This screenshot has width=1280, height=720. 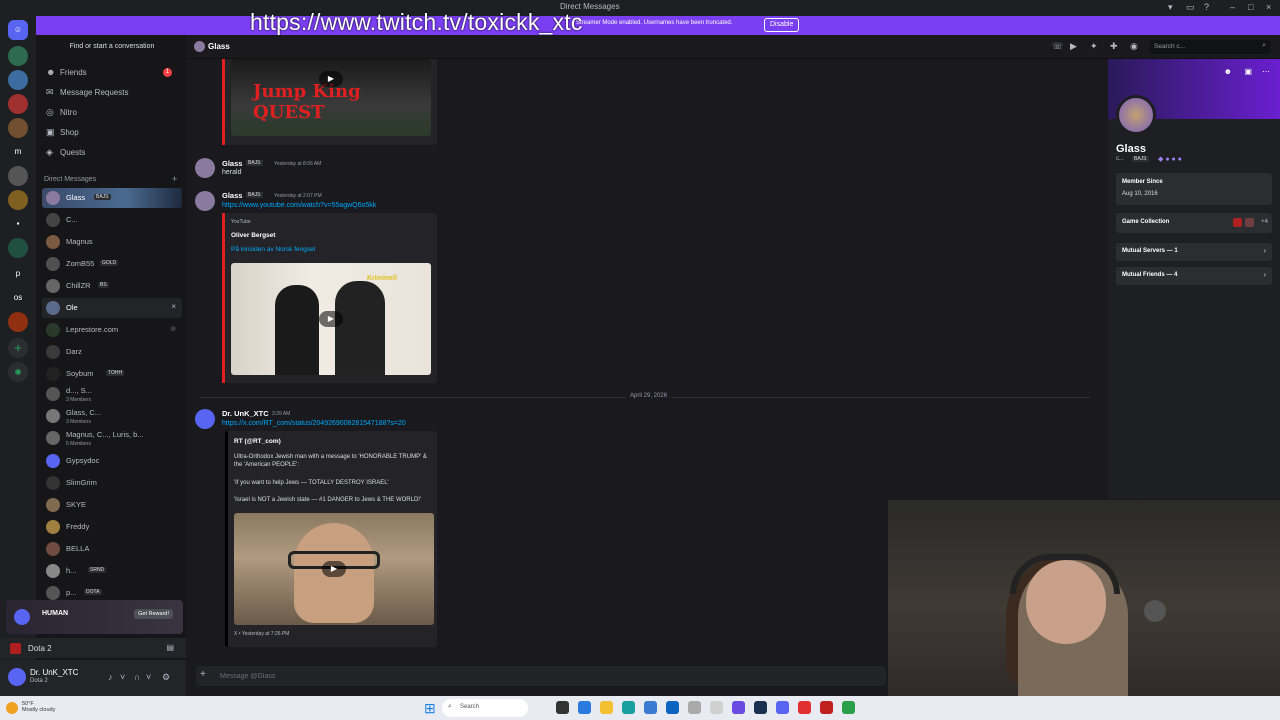 What do you see at coordinates (18, 152) in the screenshot?
I see `server-icon: m` at bounding box center [18, 152].